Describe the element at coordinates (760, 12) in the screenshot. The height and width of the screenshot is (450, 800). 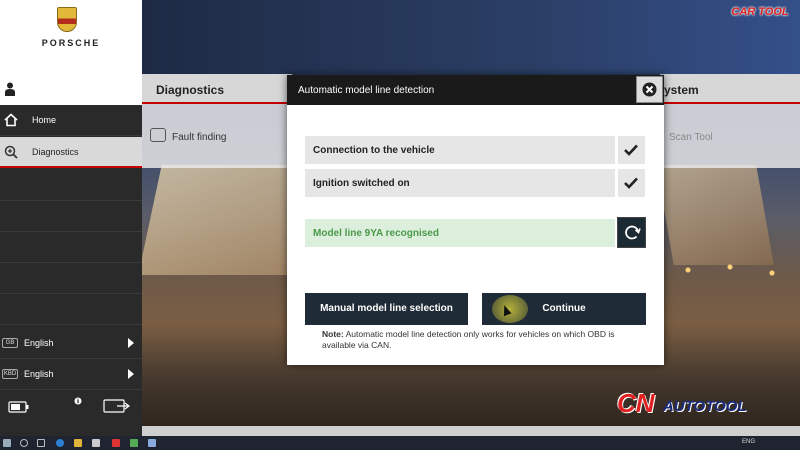
I see `watermark-car-tool: CAR TOOL` at that location.